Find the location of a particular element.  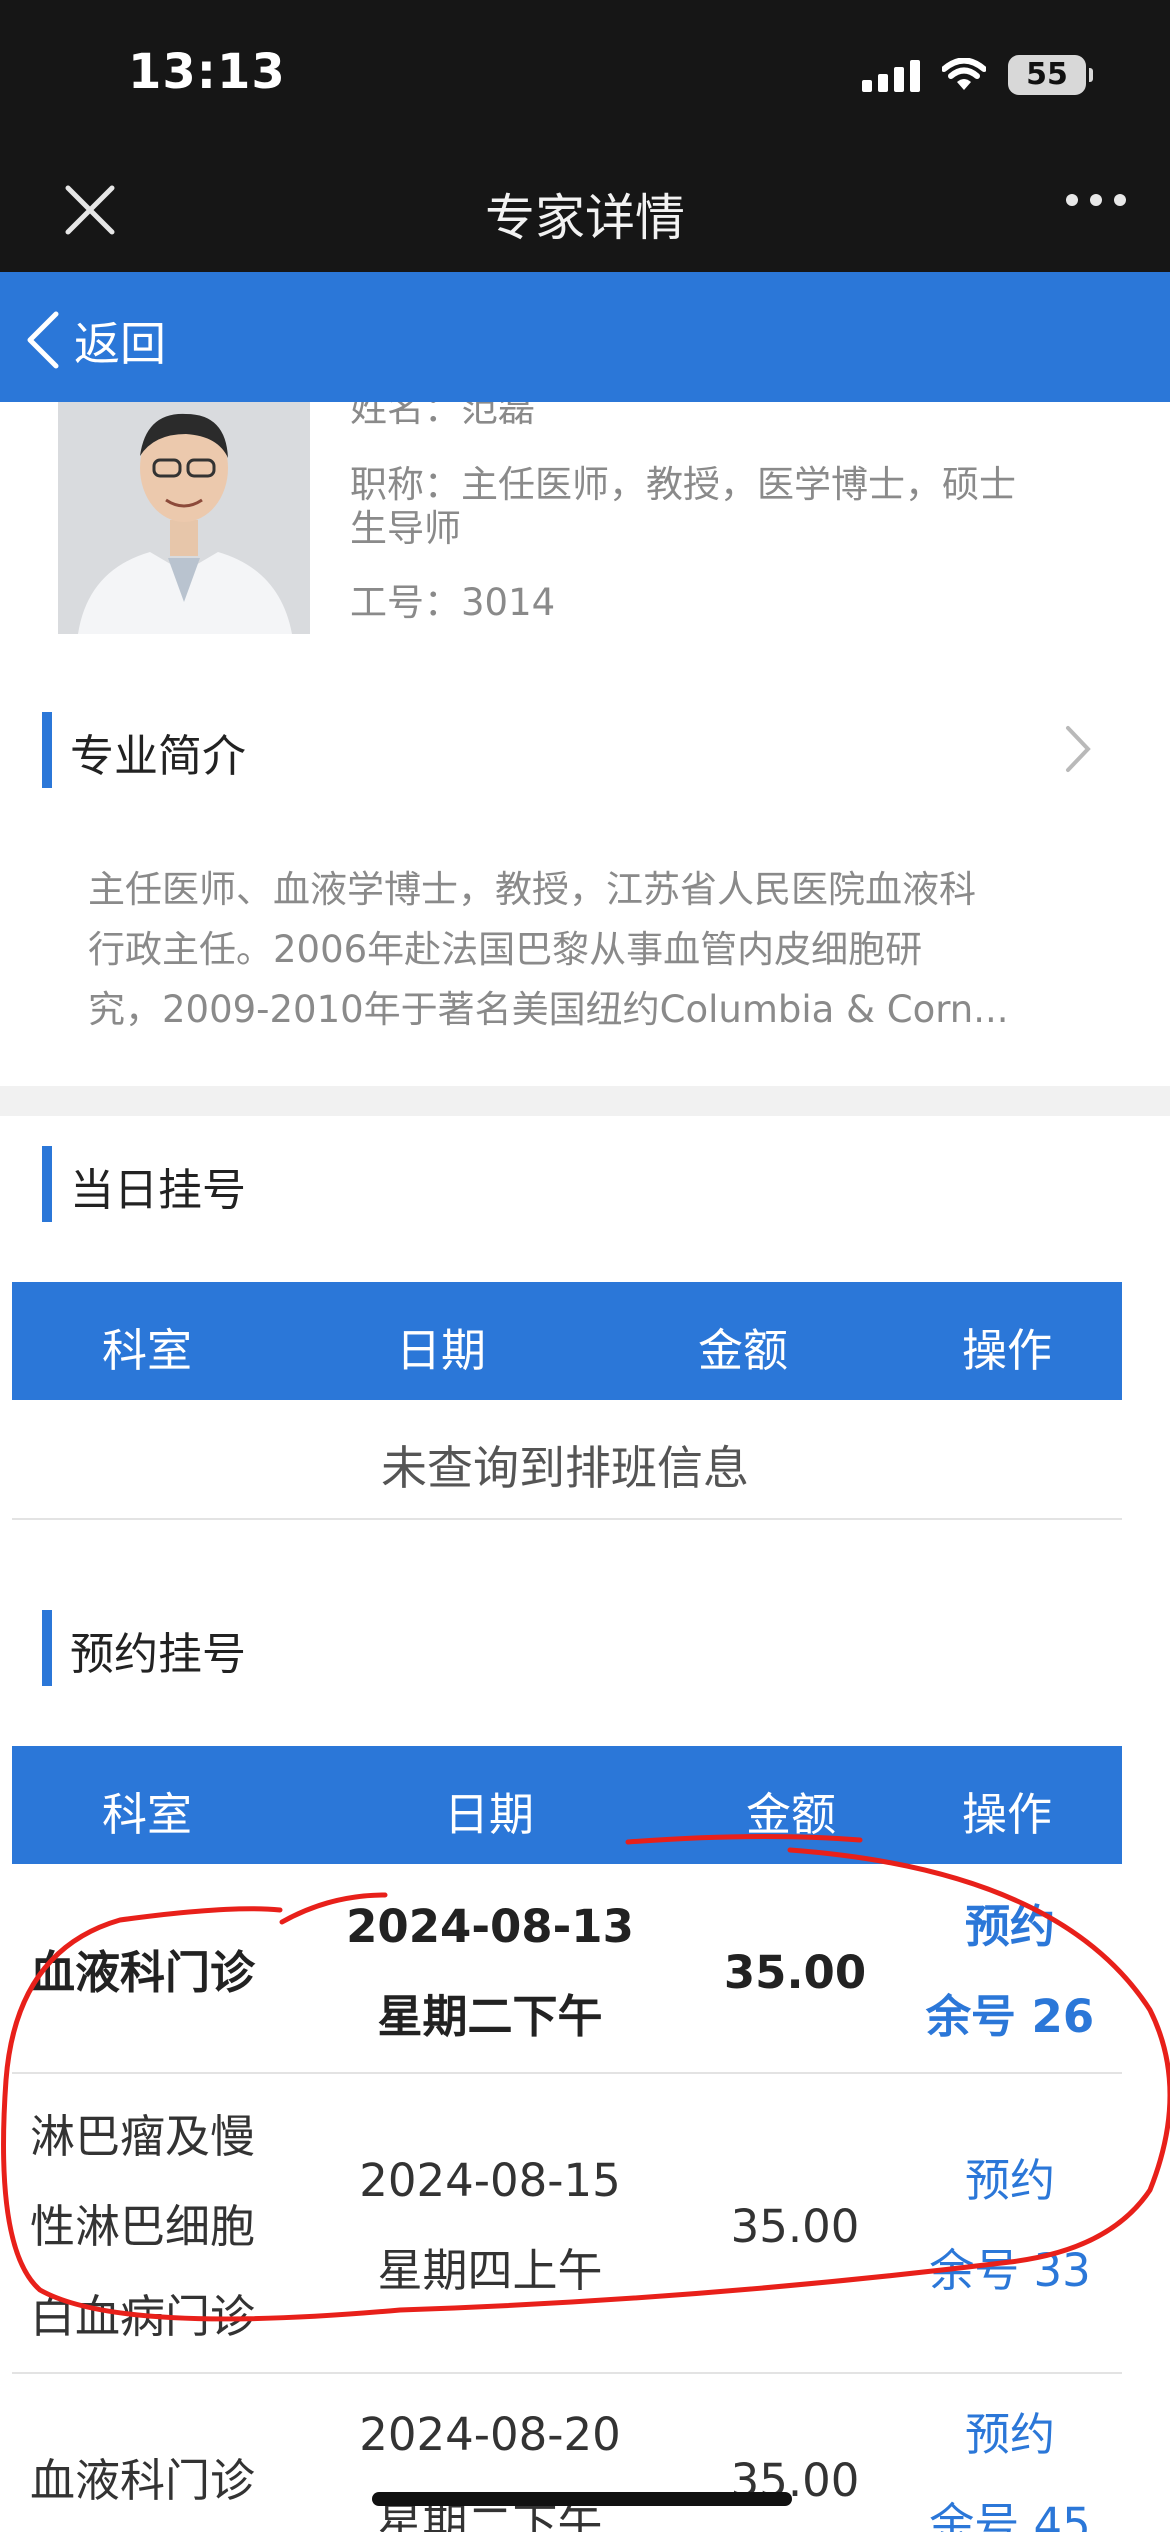

back-bar: 返回 is located at coordinates (585, 337).